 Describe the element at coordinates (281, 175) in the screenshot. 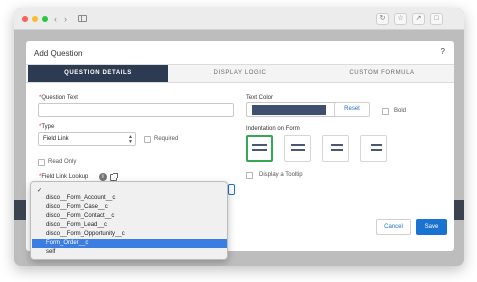

I see `display-tooltip-label: Display a Tooltip` at that location.